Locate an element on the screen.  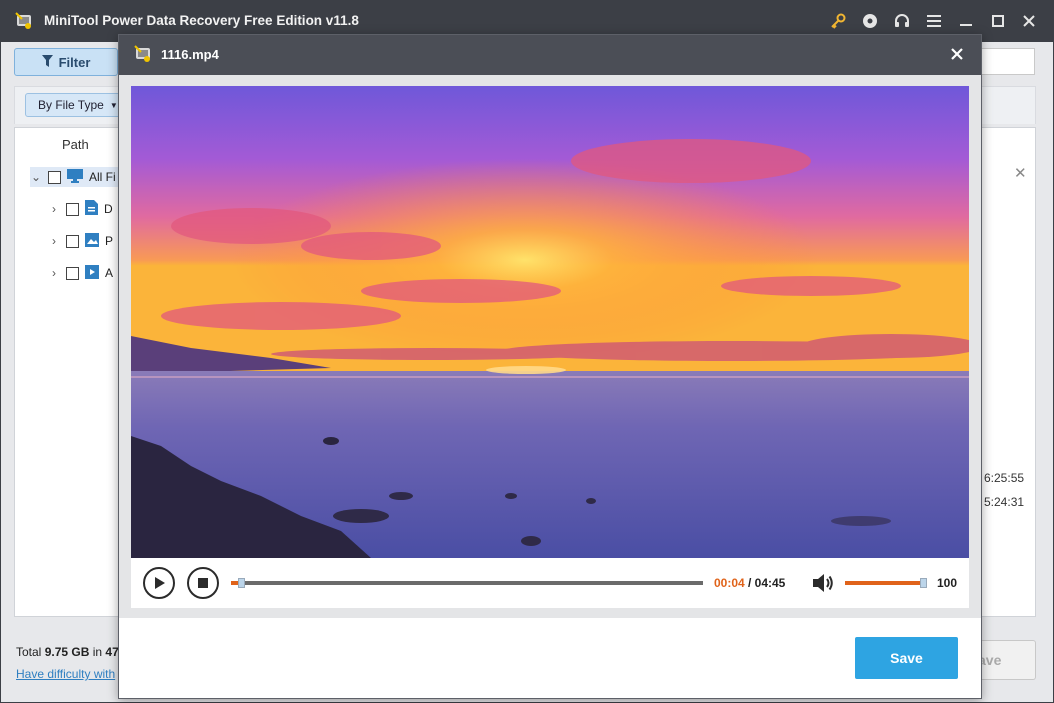
filter-icon is located at coordinates (47, 62).